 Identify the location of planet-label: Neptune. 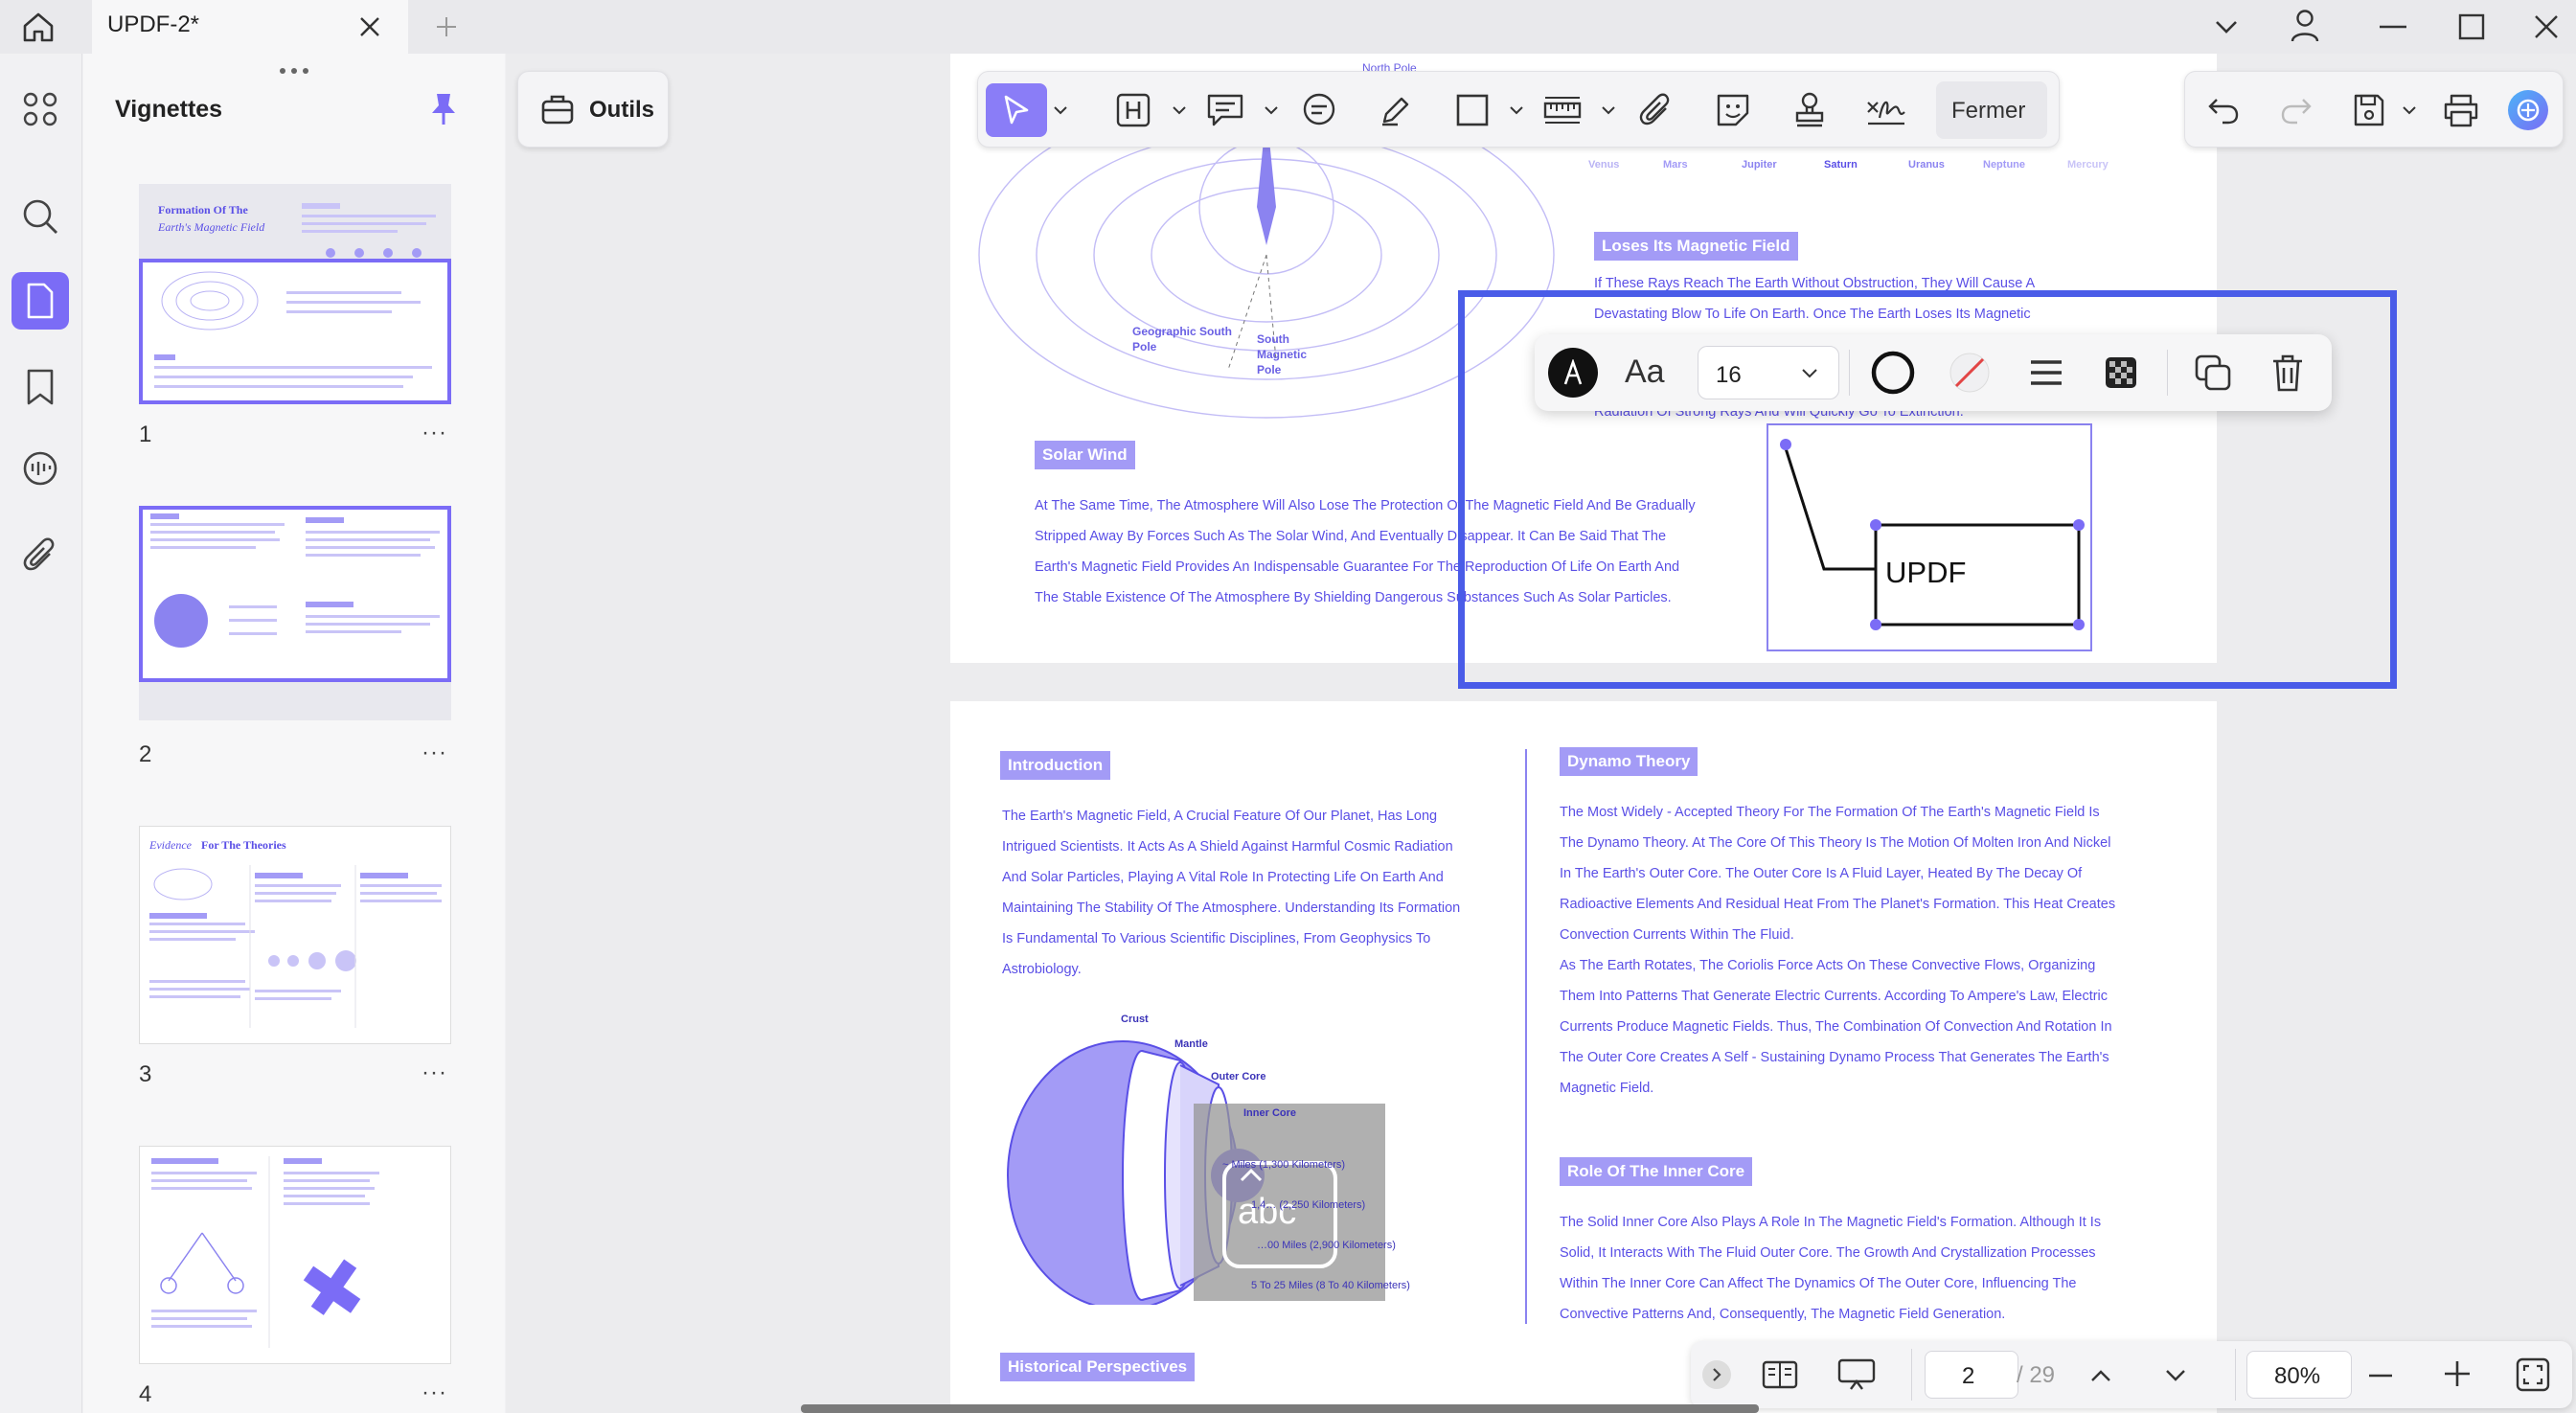
(2004, 165).